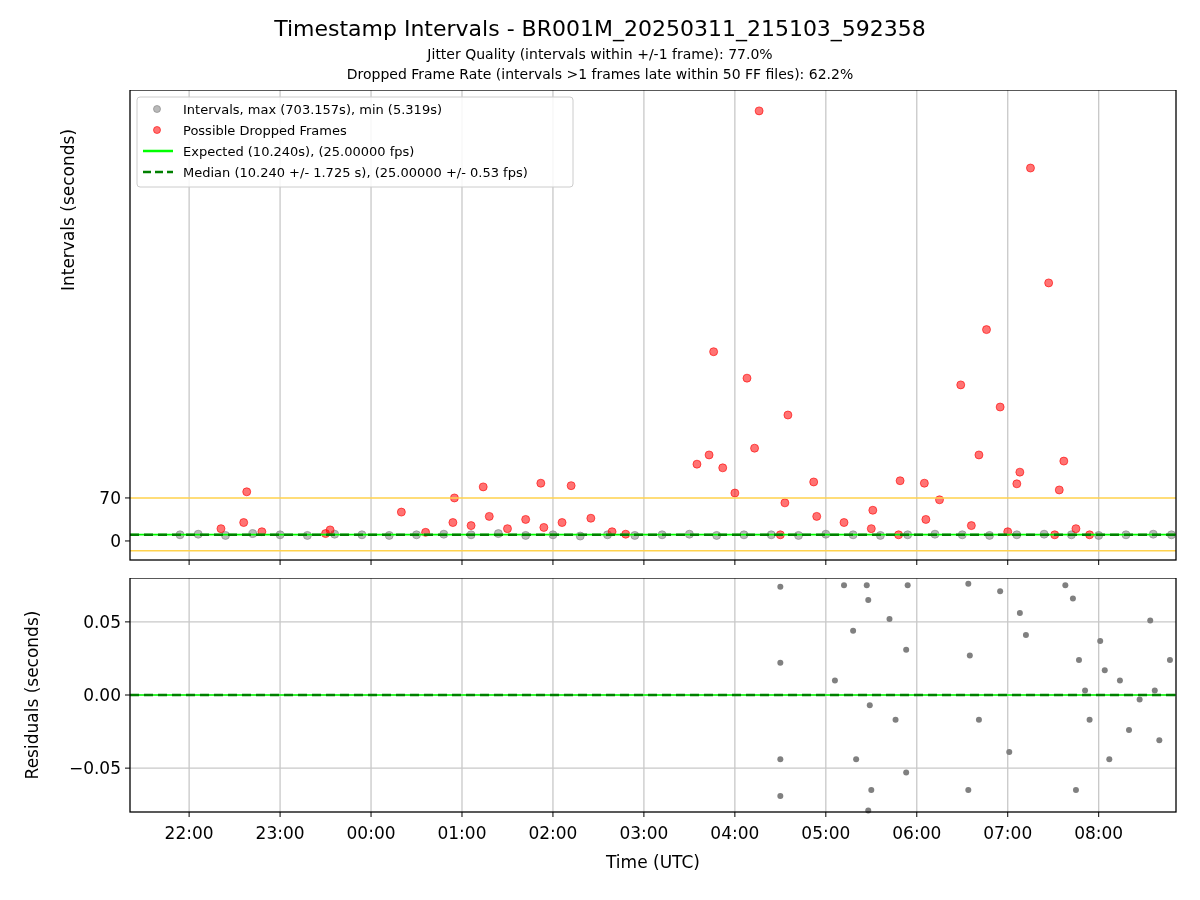 Image resolution: width=1200 pixels, height=900 pixels. Describe the element at coordinates (280, 833) in the screenshot. I see `tick-label: 23:00` at that location.